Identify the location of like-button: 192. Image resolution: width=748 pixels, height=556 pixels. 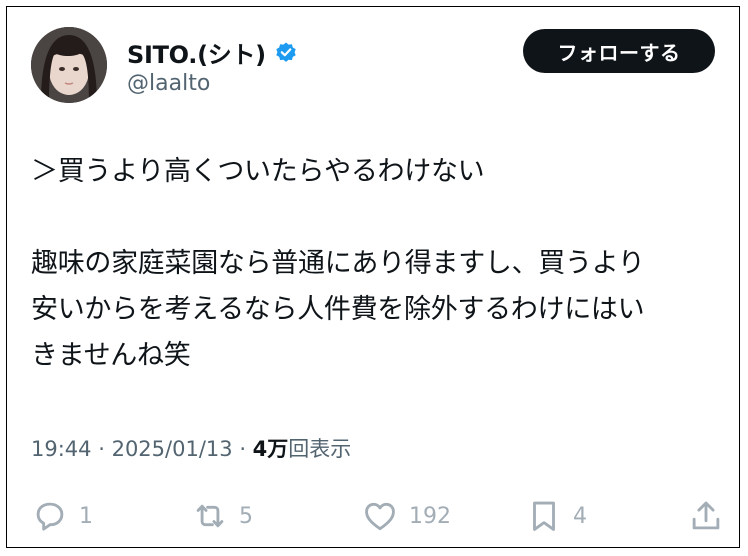
(406, 516).